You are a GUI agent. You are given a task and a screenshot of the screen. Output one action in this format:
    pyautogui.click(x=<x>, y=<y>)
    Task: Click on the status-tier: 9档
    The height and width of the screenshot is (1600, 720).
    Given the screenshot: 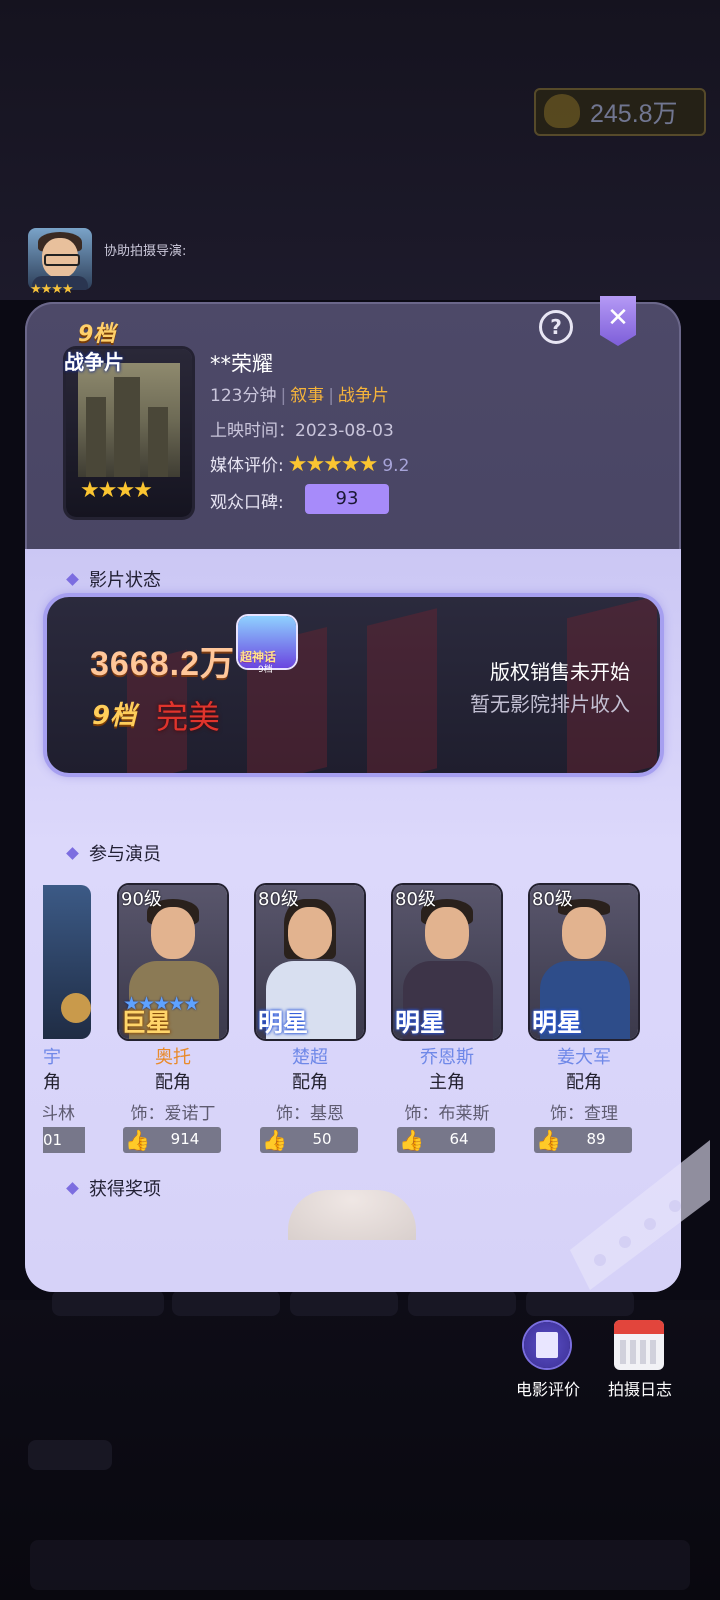 What is the action you would take?
    pyautogui.click(x=114, y=716)
    